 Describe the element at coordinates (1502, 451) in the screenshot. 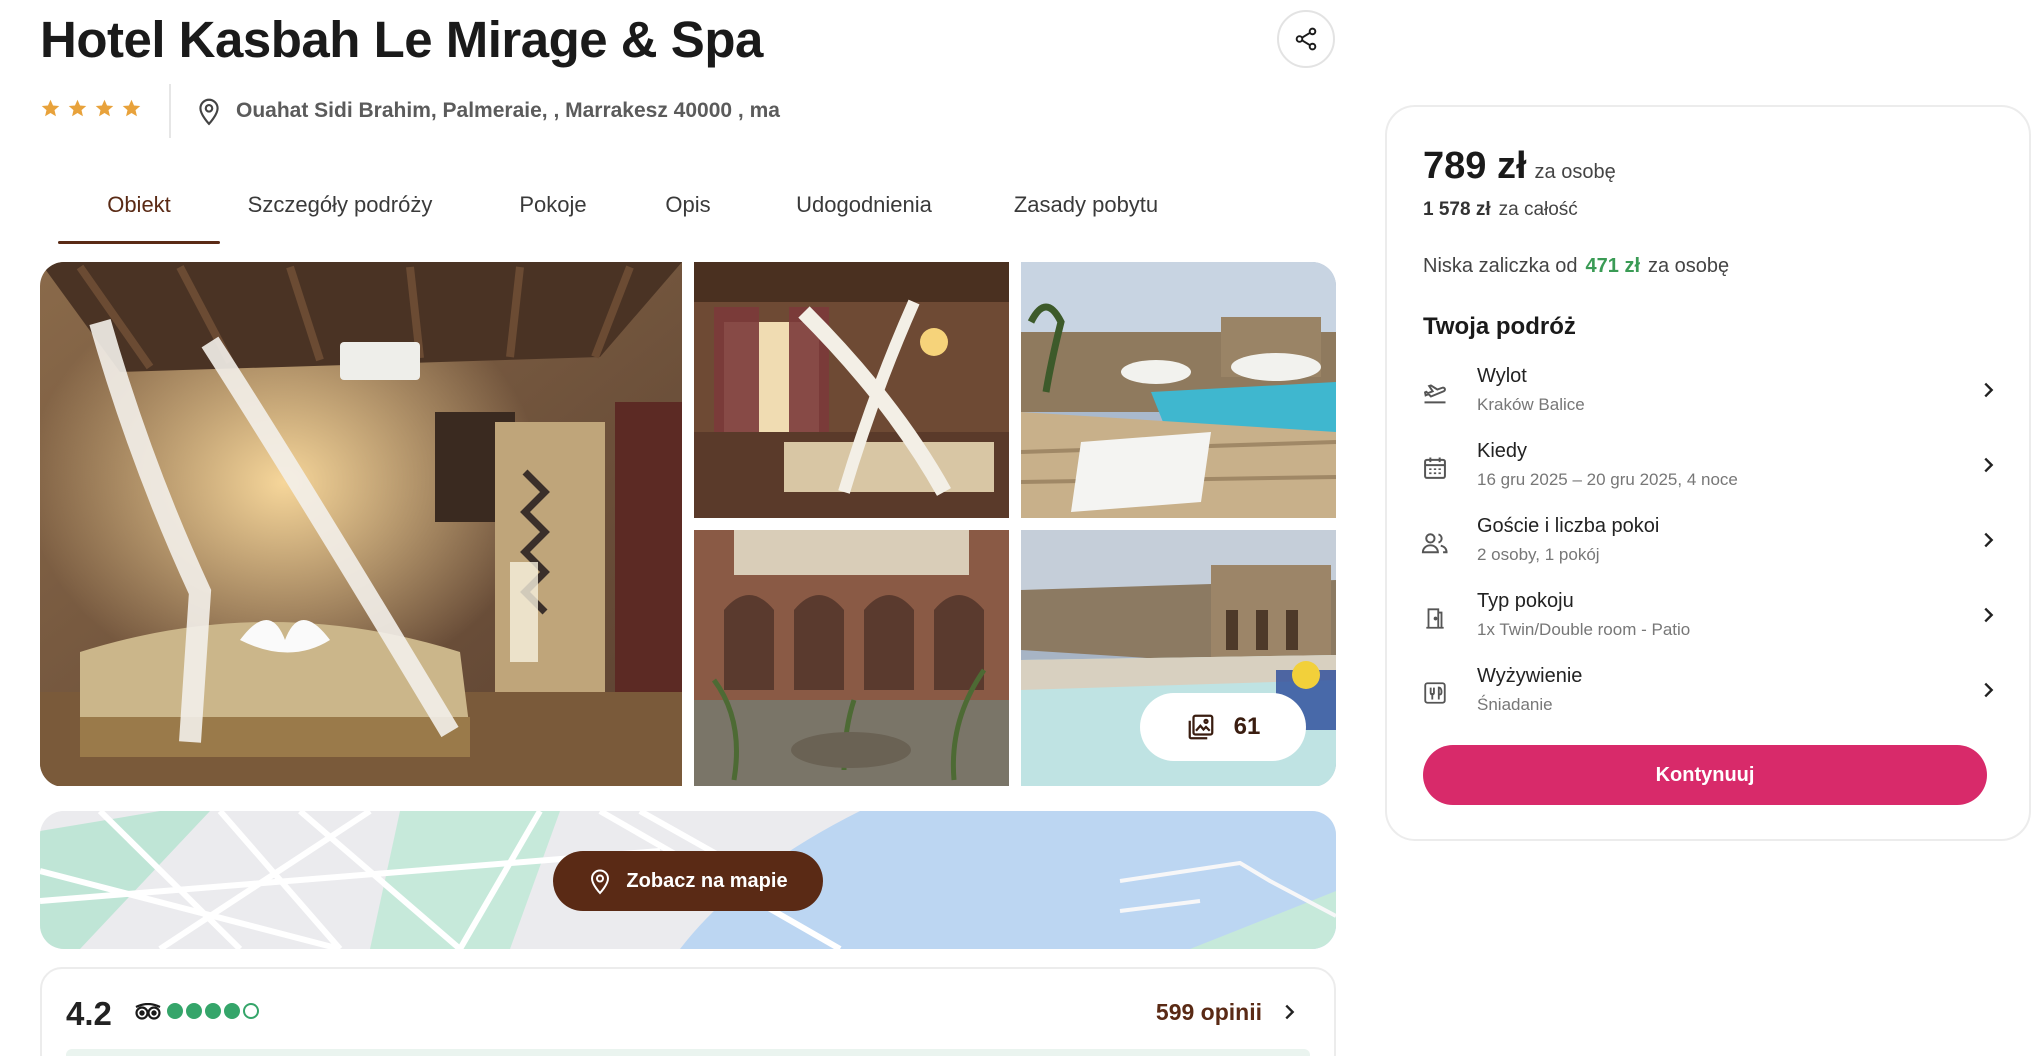

I see `trip-item-label: Kiedy` at that location.